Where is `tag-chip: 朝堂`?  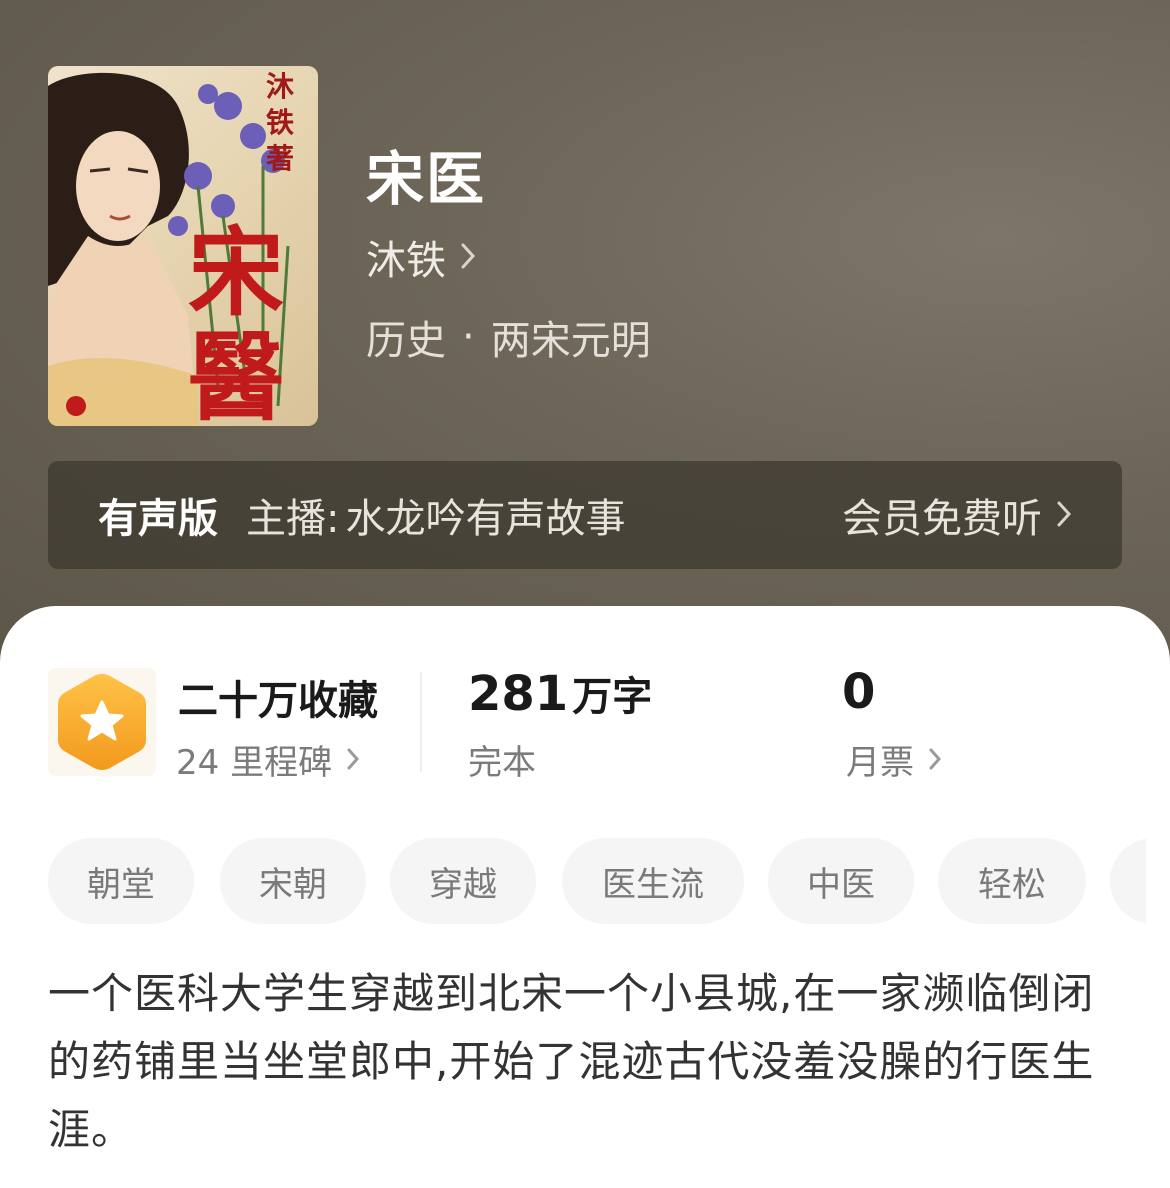
tag-chip: 朝堂 is located at coordinates (121, 881).